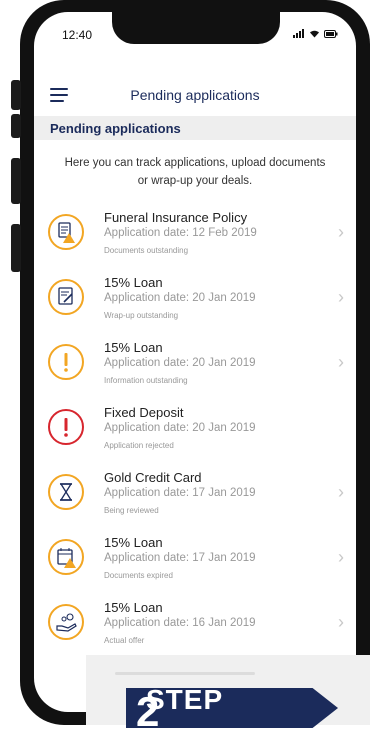 Image resolution: width=370 pixels, height=735 pixels. Describe the element at coordinates (16, 248) in the screenshot. I see `phone-power-button` at that location.